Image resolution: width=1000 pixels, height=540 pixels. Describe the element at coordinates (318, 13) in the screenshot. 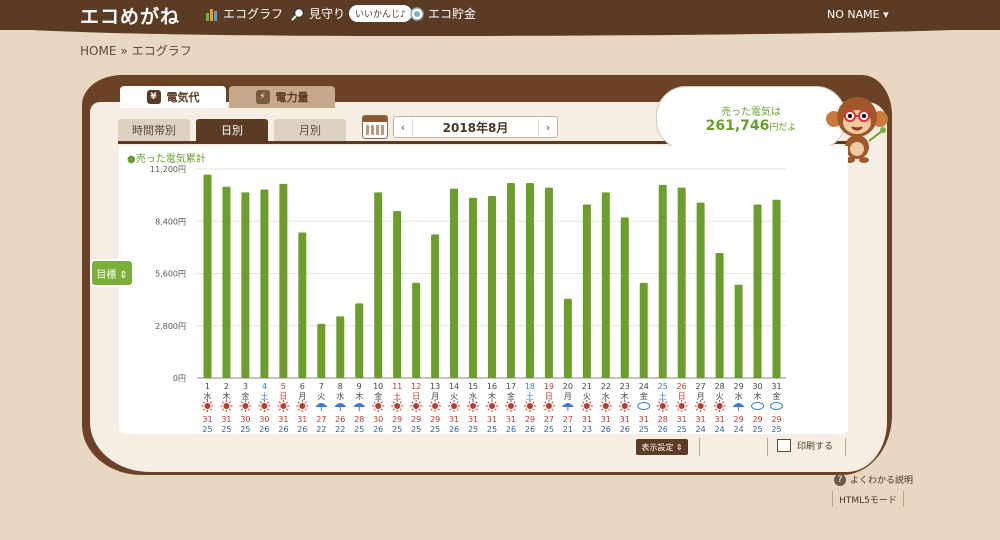

I see `nav-watch: 見守り` at that location.